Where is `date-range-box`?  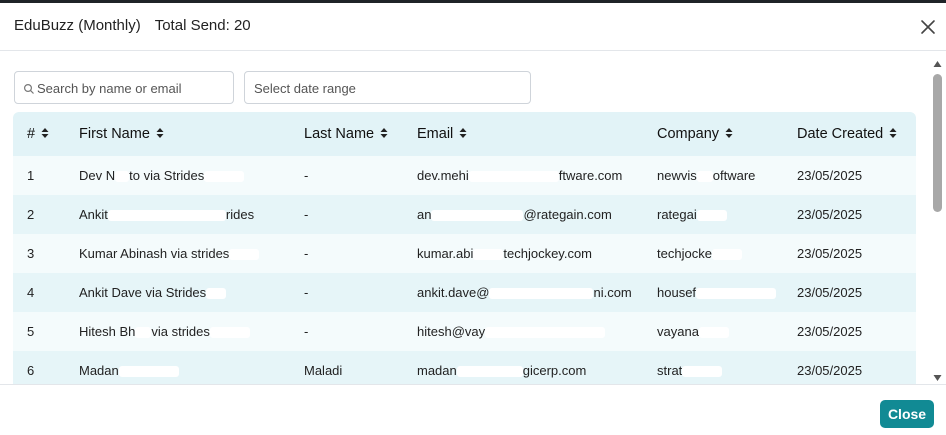
date-range-box is located at coordinates (387, 87).